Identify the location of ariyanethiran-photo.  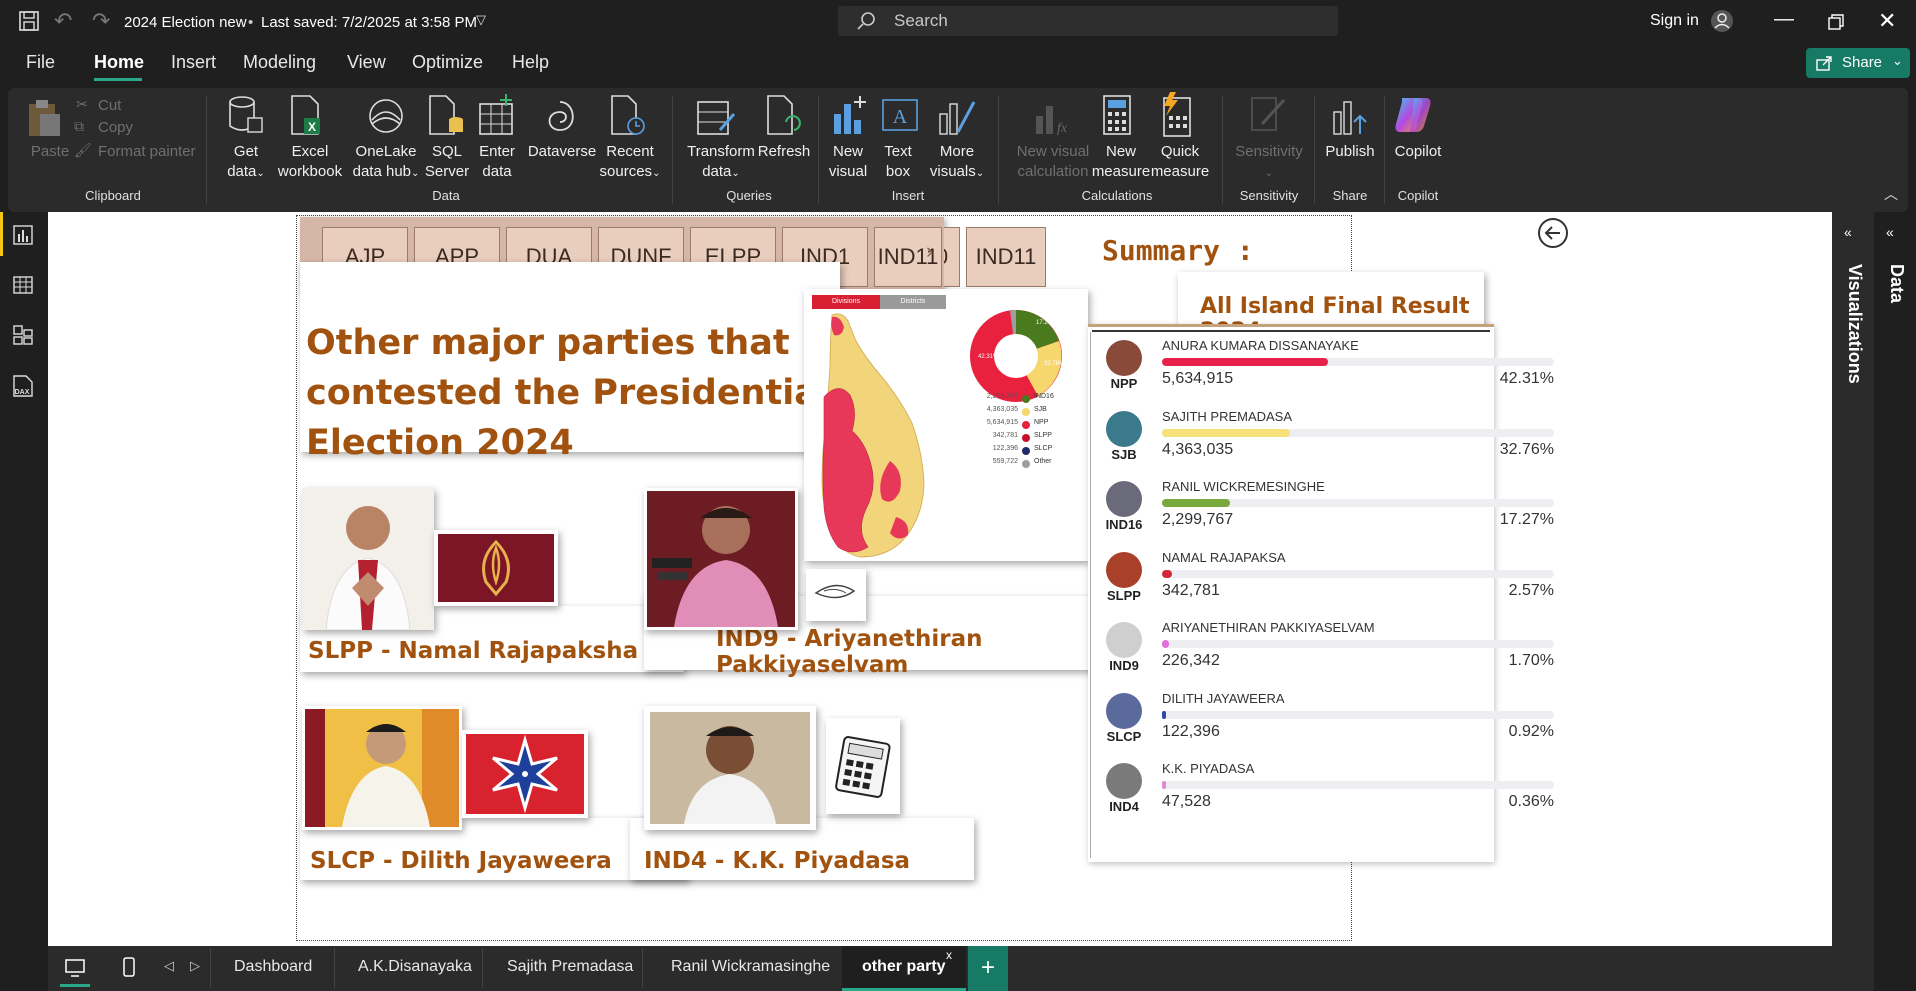
(721, 559).